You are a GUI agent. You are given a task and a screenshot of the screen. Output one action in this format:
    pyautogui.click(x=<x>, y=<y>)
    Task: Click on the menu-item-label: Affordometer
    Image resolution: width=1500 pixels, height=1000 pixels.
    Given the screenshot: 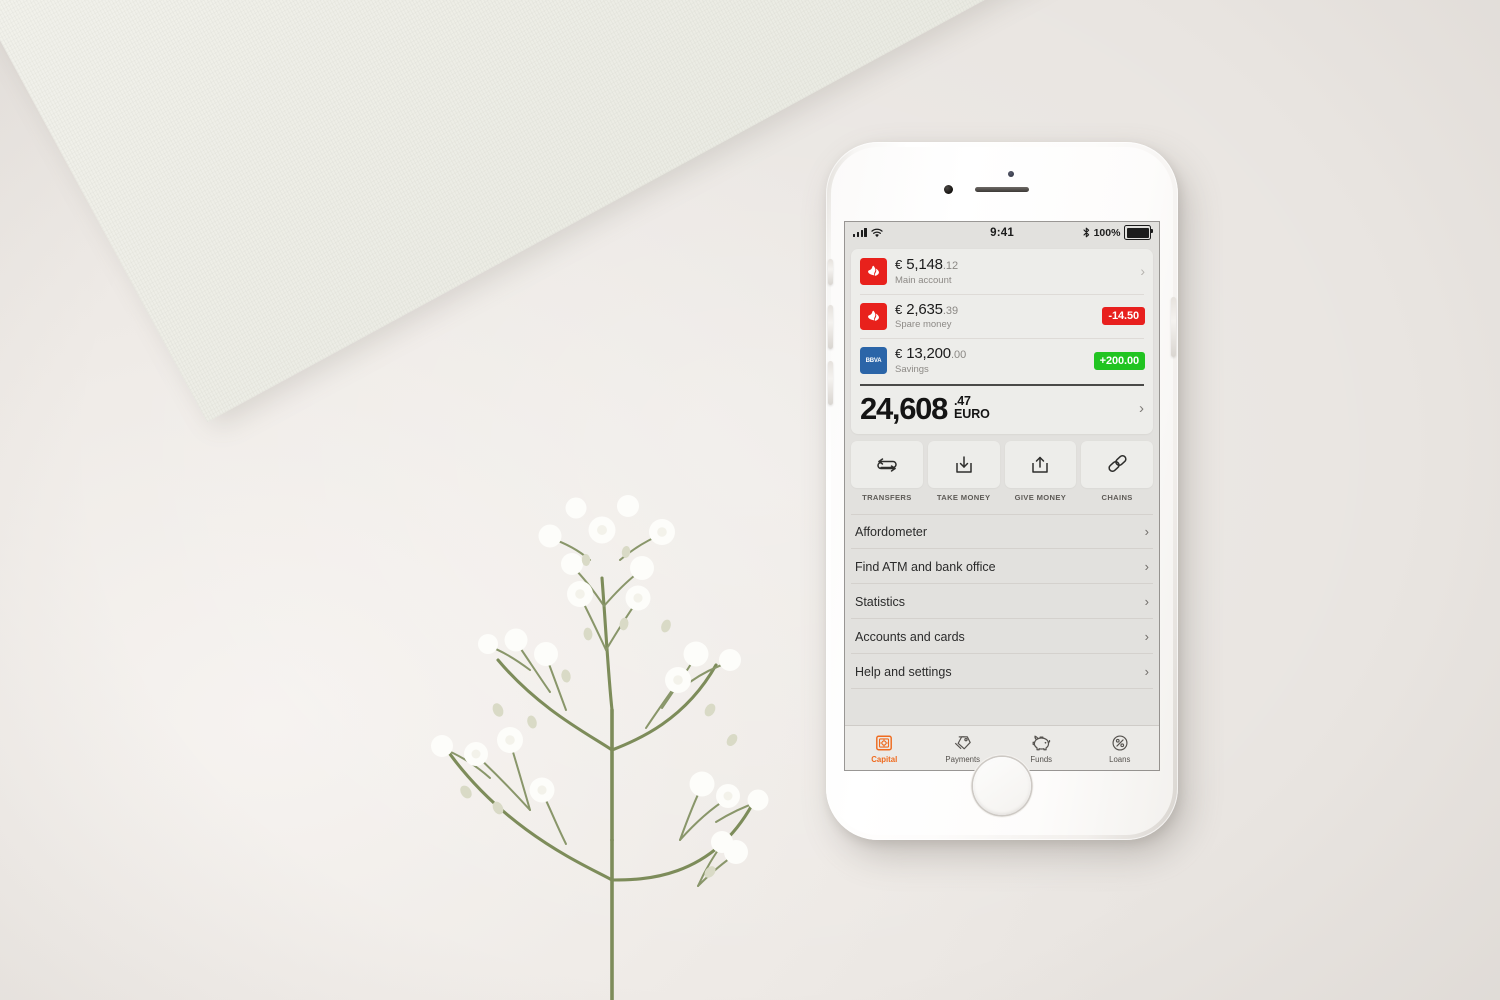 What is the action you would take?
    pyautogui.click(x=891, y=531)
    